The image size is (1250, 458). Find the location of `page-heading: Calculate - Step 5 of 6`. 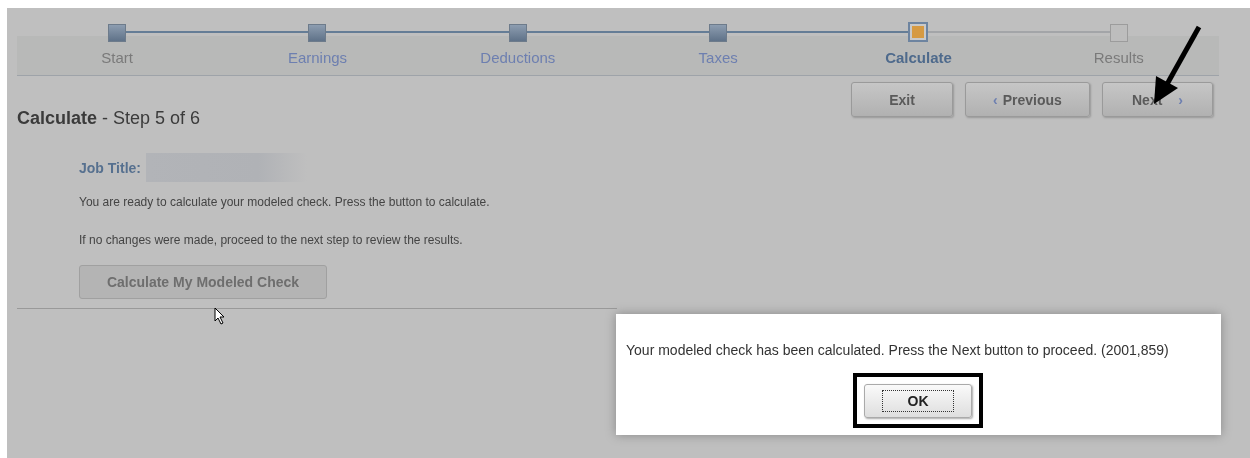

page-heading: Calculate - Step 5 of 6 is located at coordinates (109, 118).